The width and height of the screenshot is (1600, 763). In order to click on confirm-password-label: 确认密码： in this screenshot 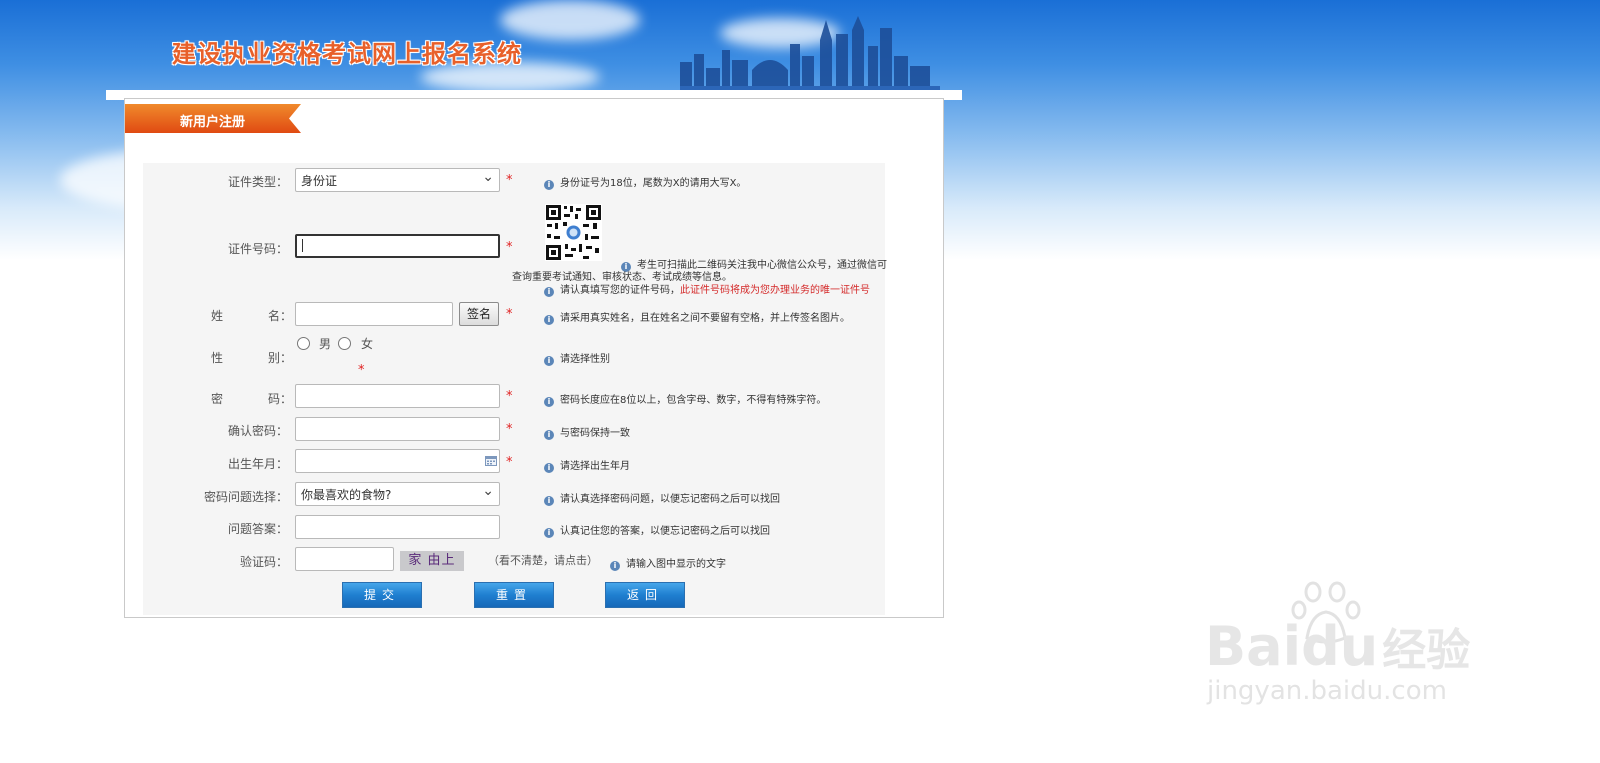, I will do `click(257, 431)`.